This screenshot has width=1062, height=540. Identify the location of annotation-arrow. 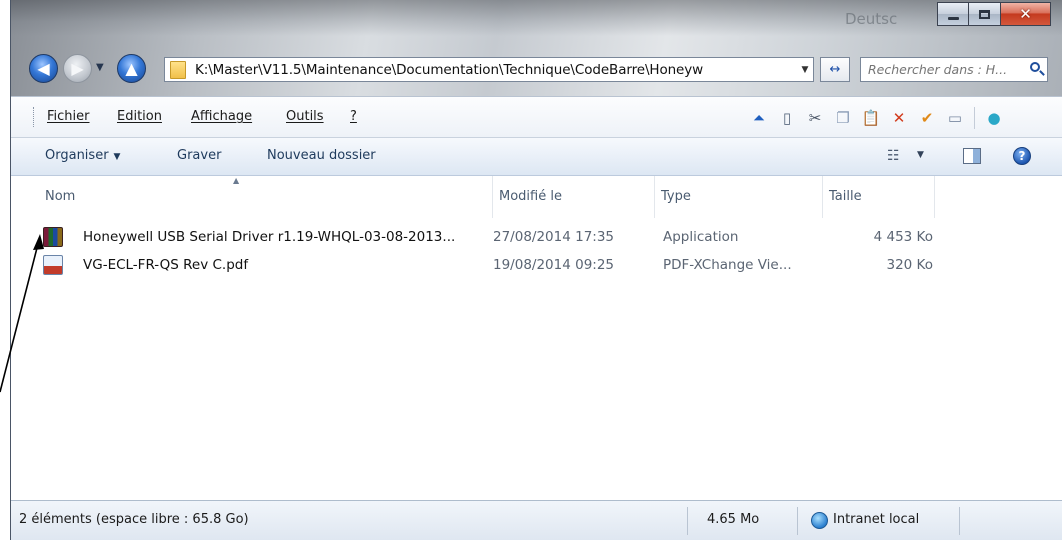
(22, 313).